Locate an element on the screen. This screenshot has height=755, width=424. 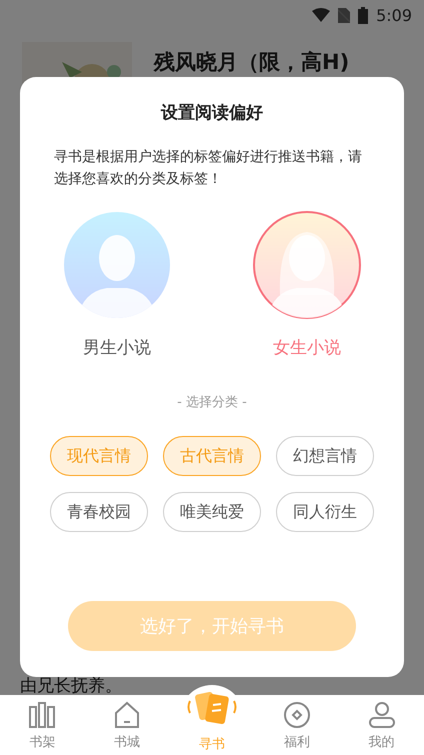
category-tag: 幻想言情 is located at coordinates (325, 456).